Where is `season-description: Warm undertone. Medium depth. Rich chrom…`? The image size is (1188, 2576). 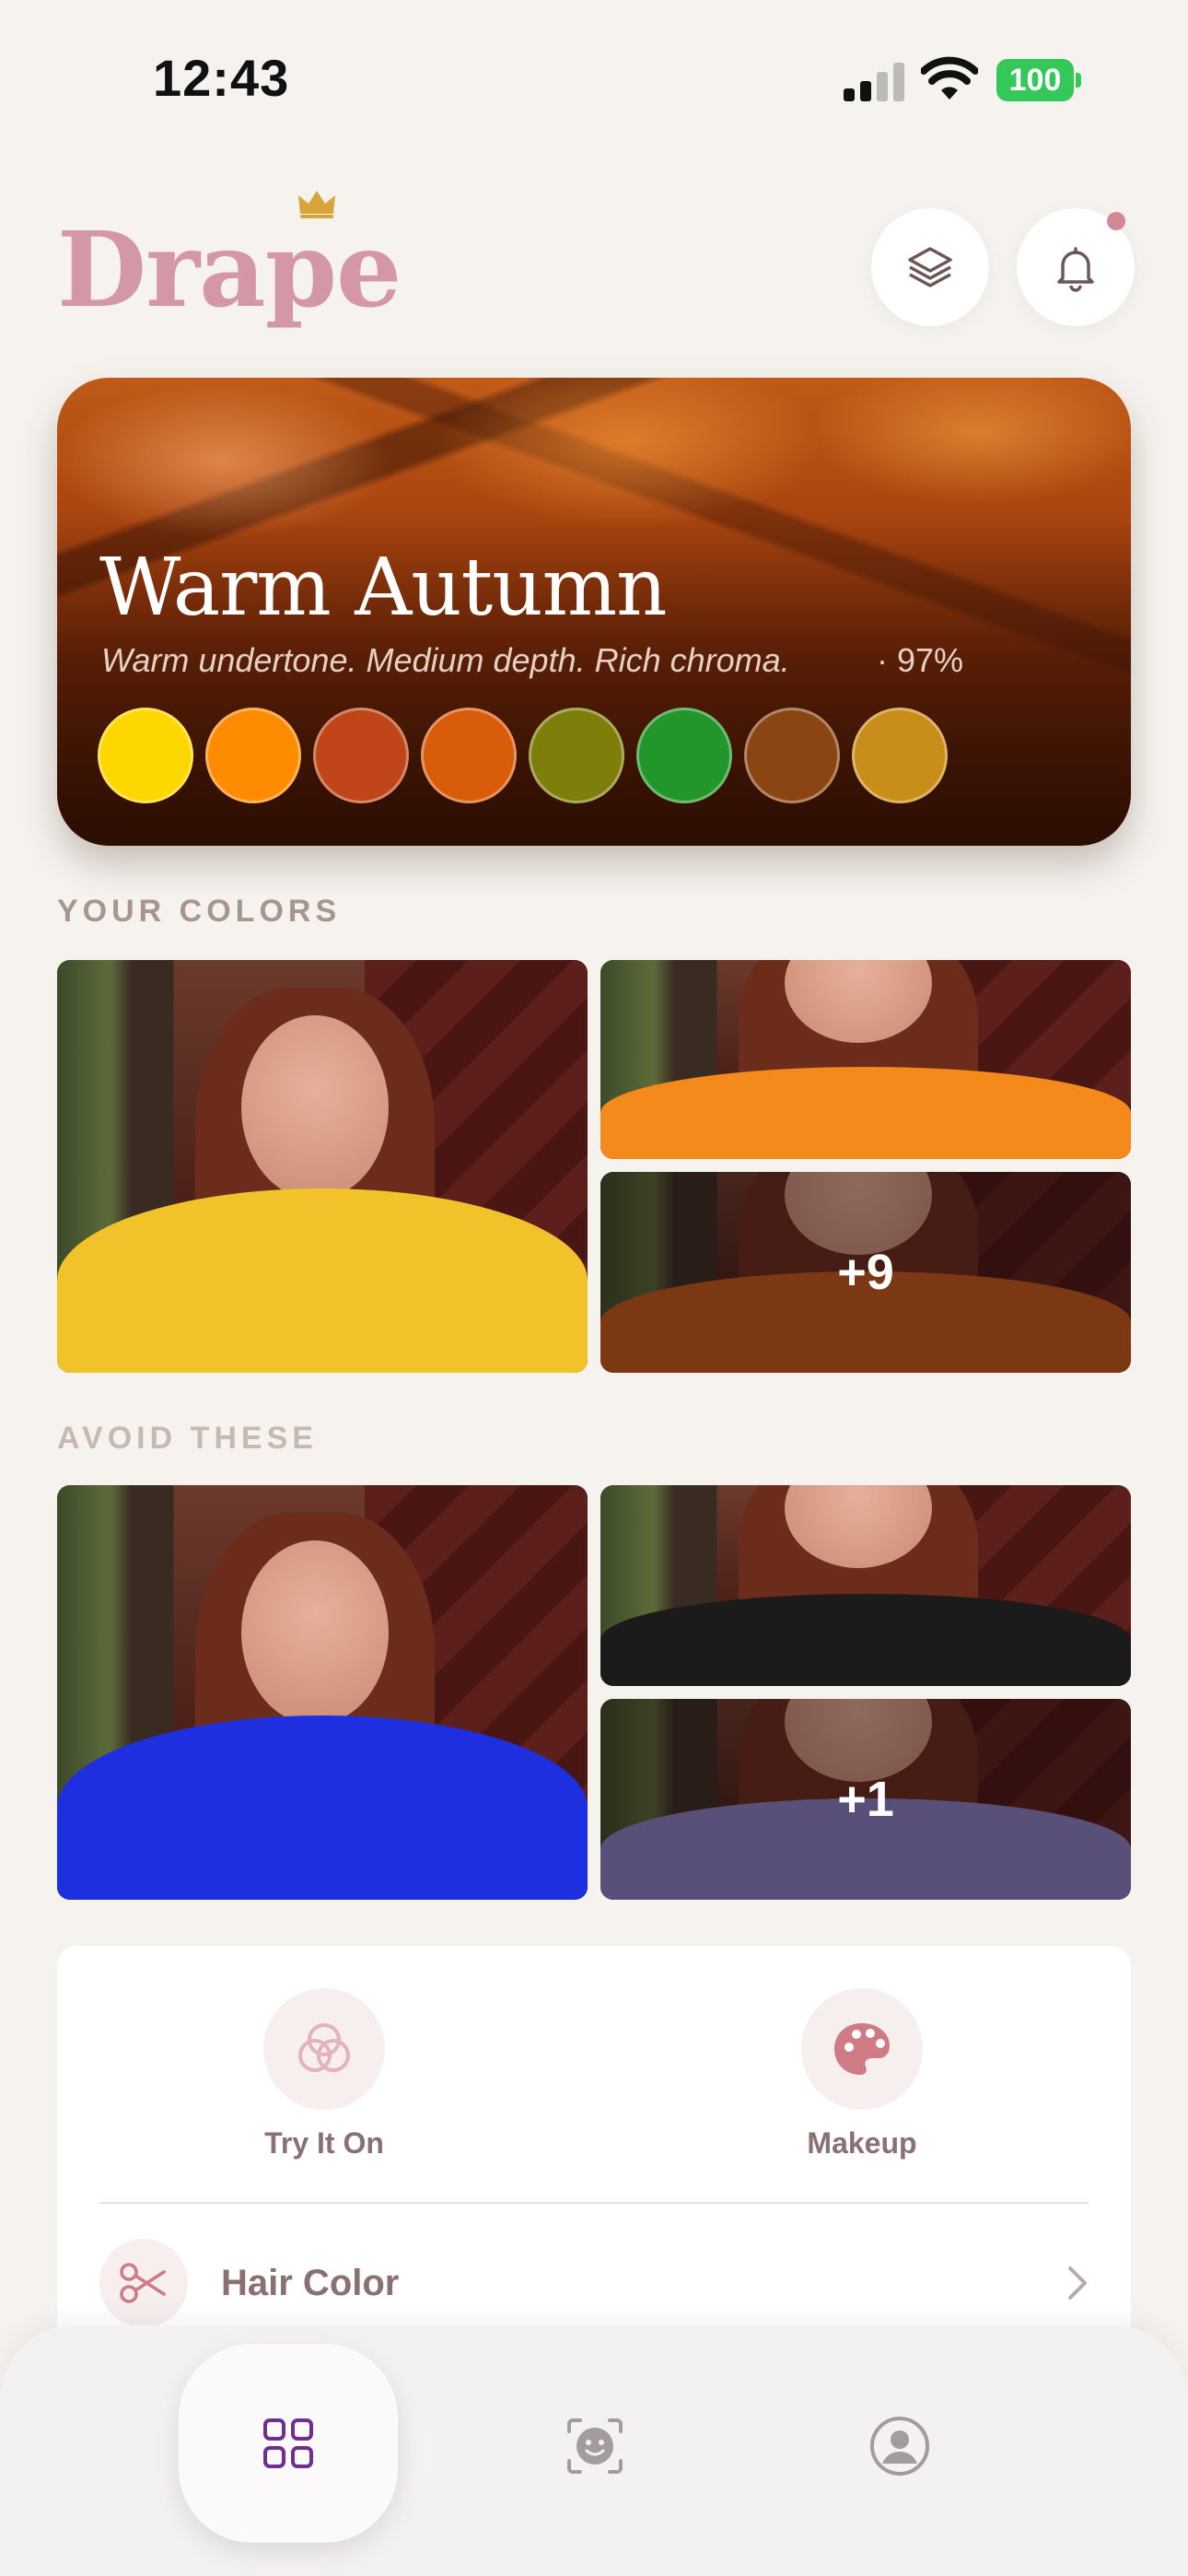
season-description: Warm undertone. Medium depth. Rich chrom… is located at coordinates (445, 660).